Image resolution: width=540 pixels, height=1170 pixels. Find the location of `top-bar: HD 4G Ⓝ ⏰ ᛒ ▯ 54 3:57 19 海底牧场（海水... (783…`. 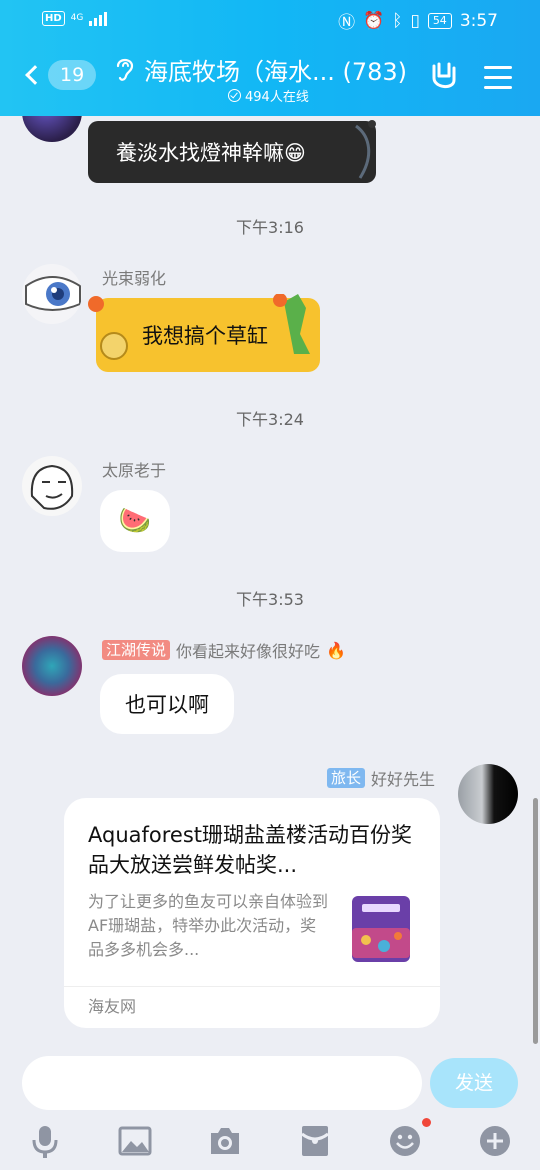

top-bar: HD 4G Ⓝ ⏰ ᛒ ▯ 54 3:57 19 海底牧场（海水... (783… is located at coordinates (270, 58).